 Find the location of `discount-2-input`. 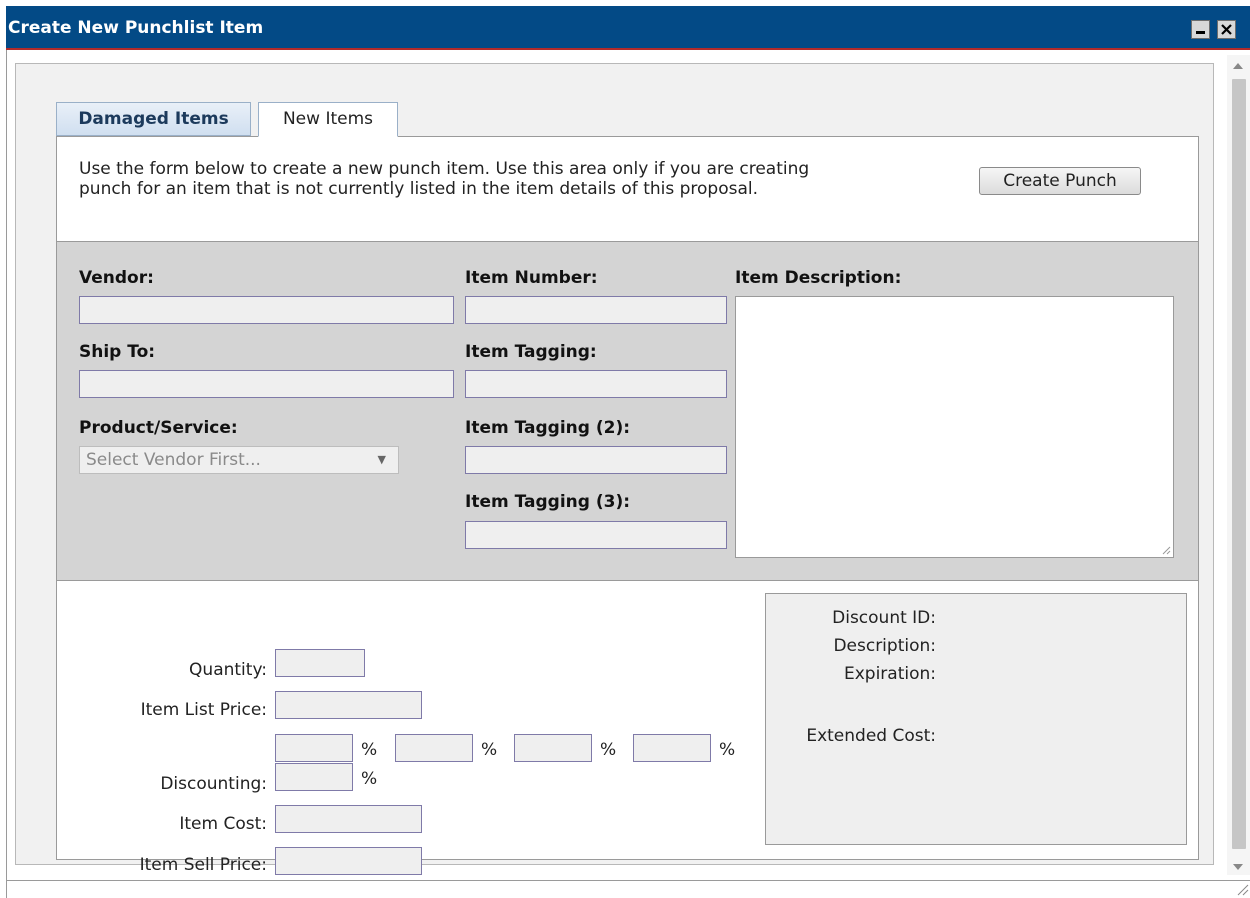

discount-2-input is located at coordinates (434, 748).